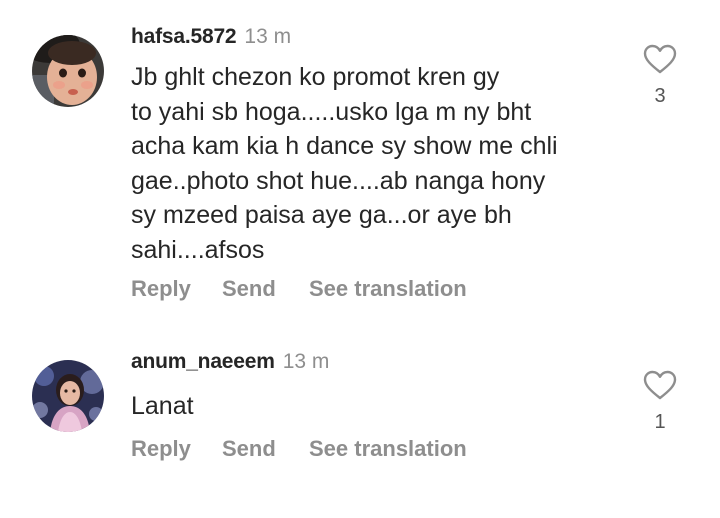 Image resolution: width=720 pixels, height=518 pixels. What do you see at coordinates (315, 77) in the screenshot?
I see `comment-line: Jb ghlt chezon ko promot kren gy` at bounding box center [315, 77].